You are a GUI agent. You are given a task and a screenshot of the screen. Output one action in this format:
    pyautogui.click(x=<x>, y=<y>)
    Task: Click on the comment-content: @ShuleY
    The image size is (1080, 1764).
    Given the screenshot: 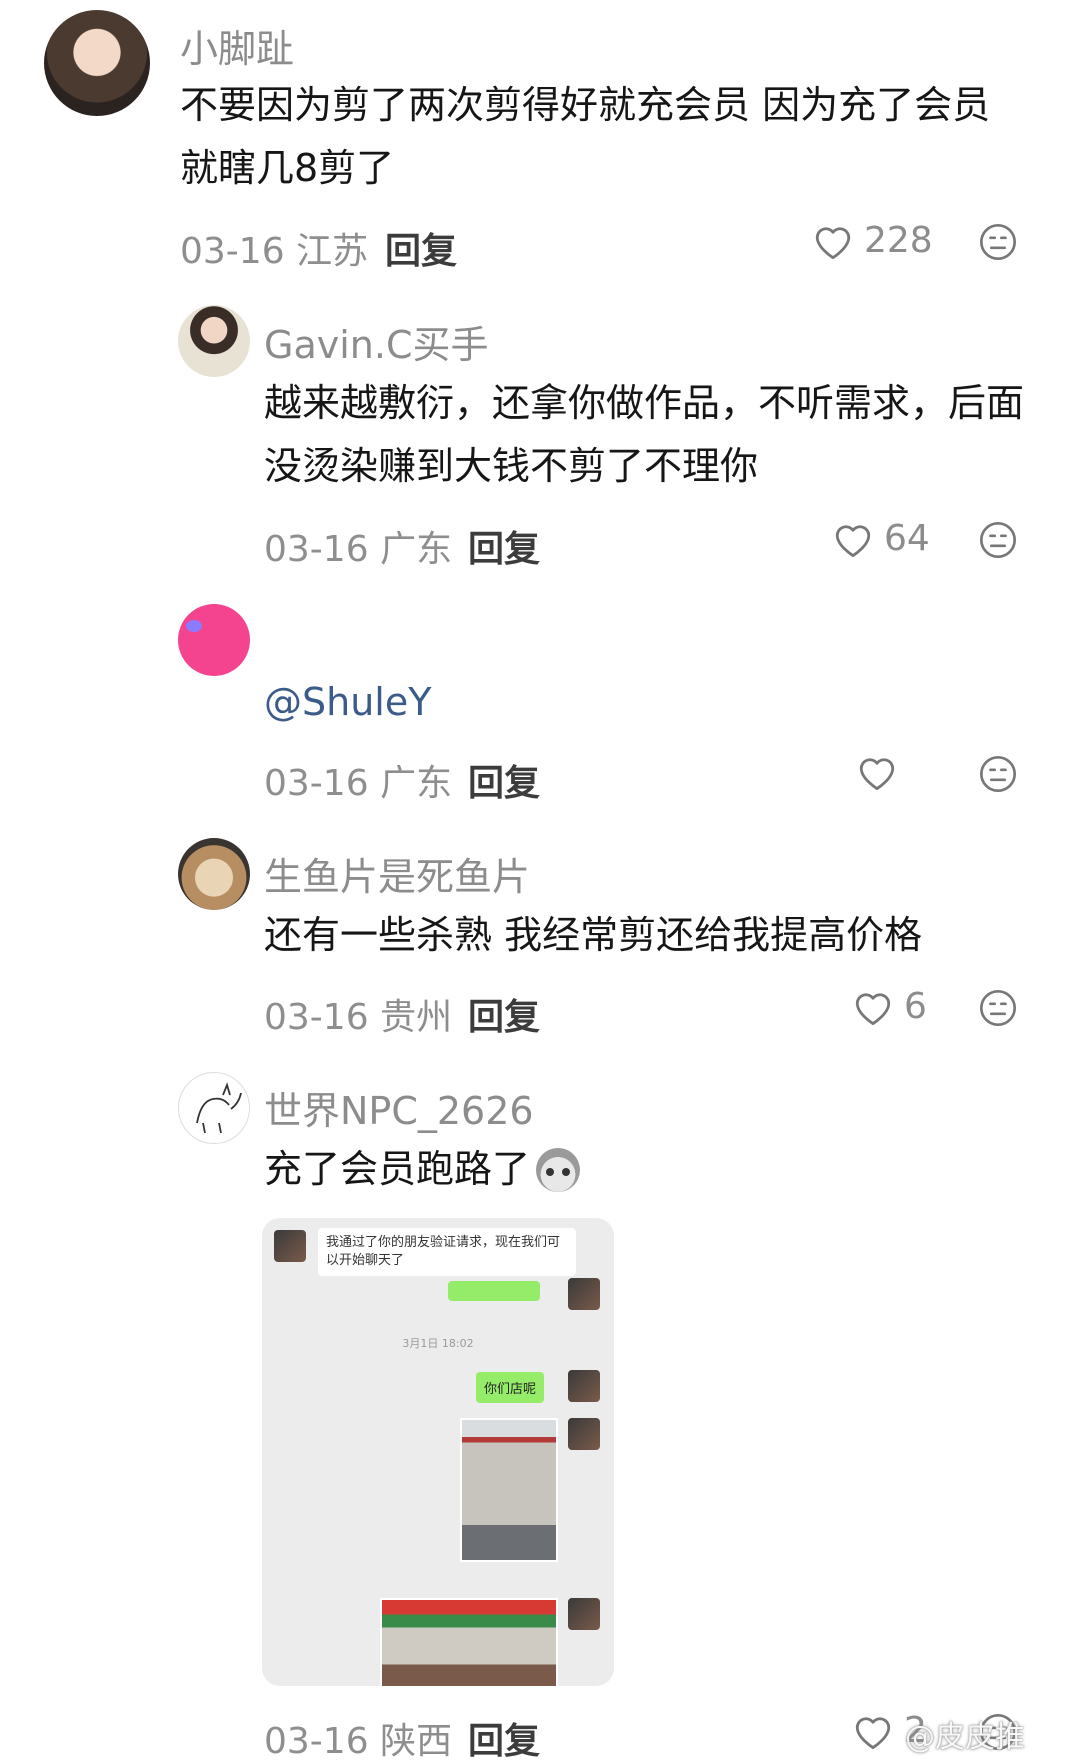 What is the action you would take?
    pyautogui.click(x=347, y=702)
    